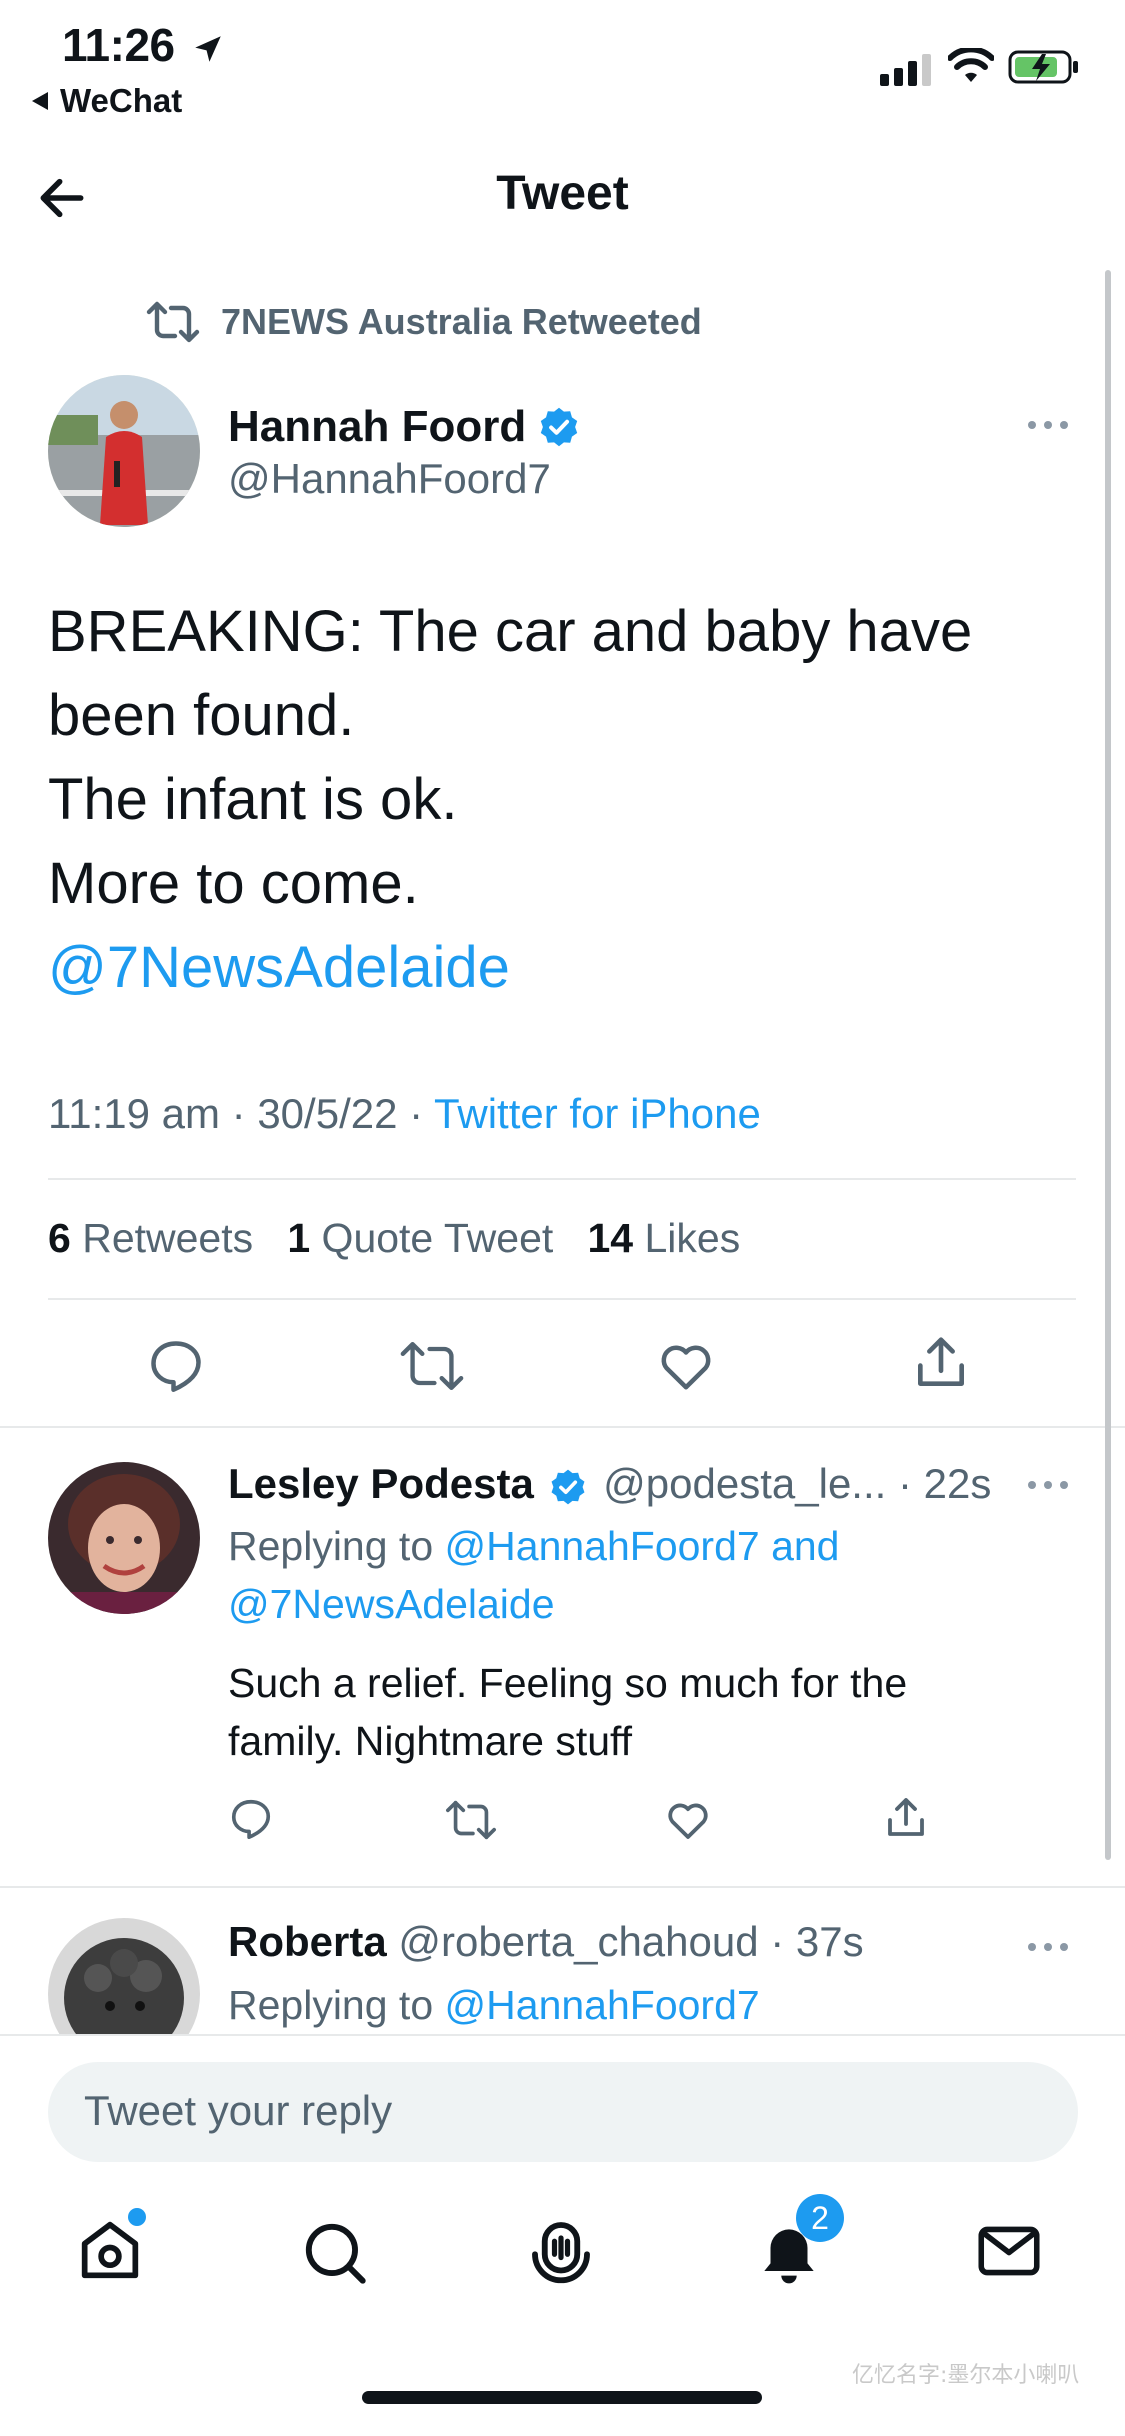 Image resolution: width=1125 pixels, height=2436 pixels. Describe the element at coordinates (253, 799) in the screenshot. I see `tweet-text-line: The infant is ok.` at that location.